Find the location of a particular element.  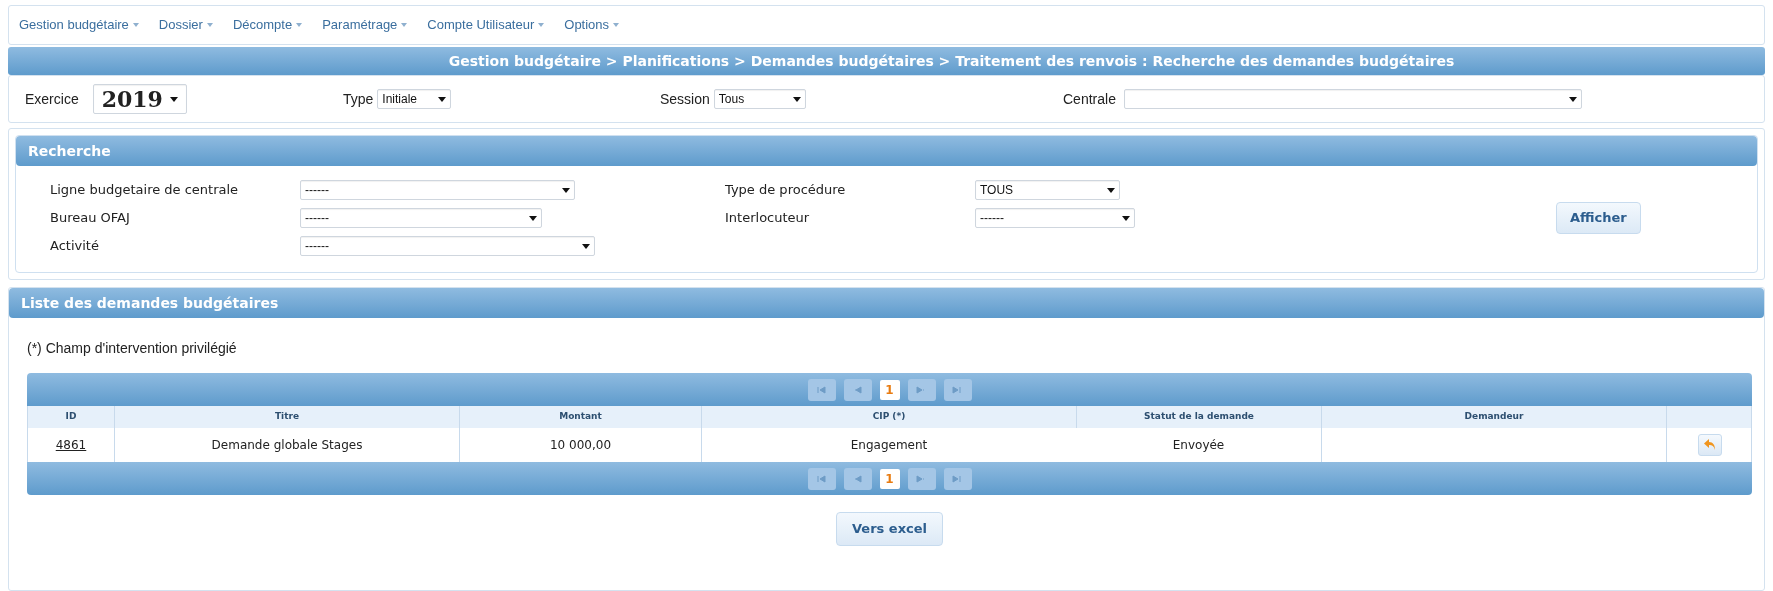

breadcrumb: Gestion budgétaire > Planifications > Demandes budgétaires > Traitement des renvois : Recherche des demandes budgétaires is located at coordinates (951, 61).